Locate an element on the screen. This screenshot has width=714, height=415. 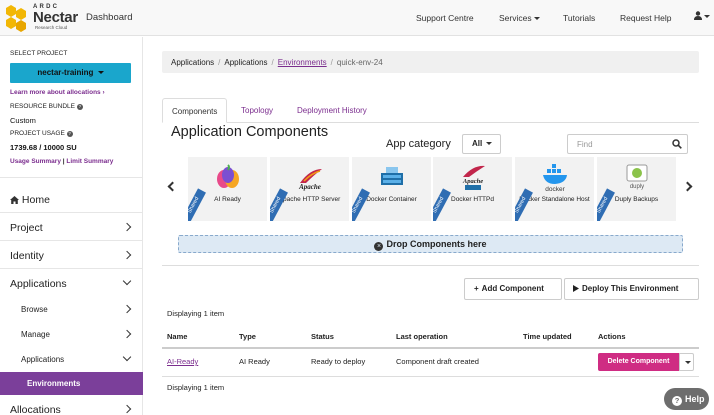
drop-zone-label: Drop Components here is located at coordinates (436, 244).